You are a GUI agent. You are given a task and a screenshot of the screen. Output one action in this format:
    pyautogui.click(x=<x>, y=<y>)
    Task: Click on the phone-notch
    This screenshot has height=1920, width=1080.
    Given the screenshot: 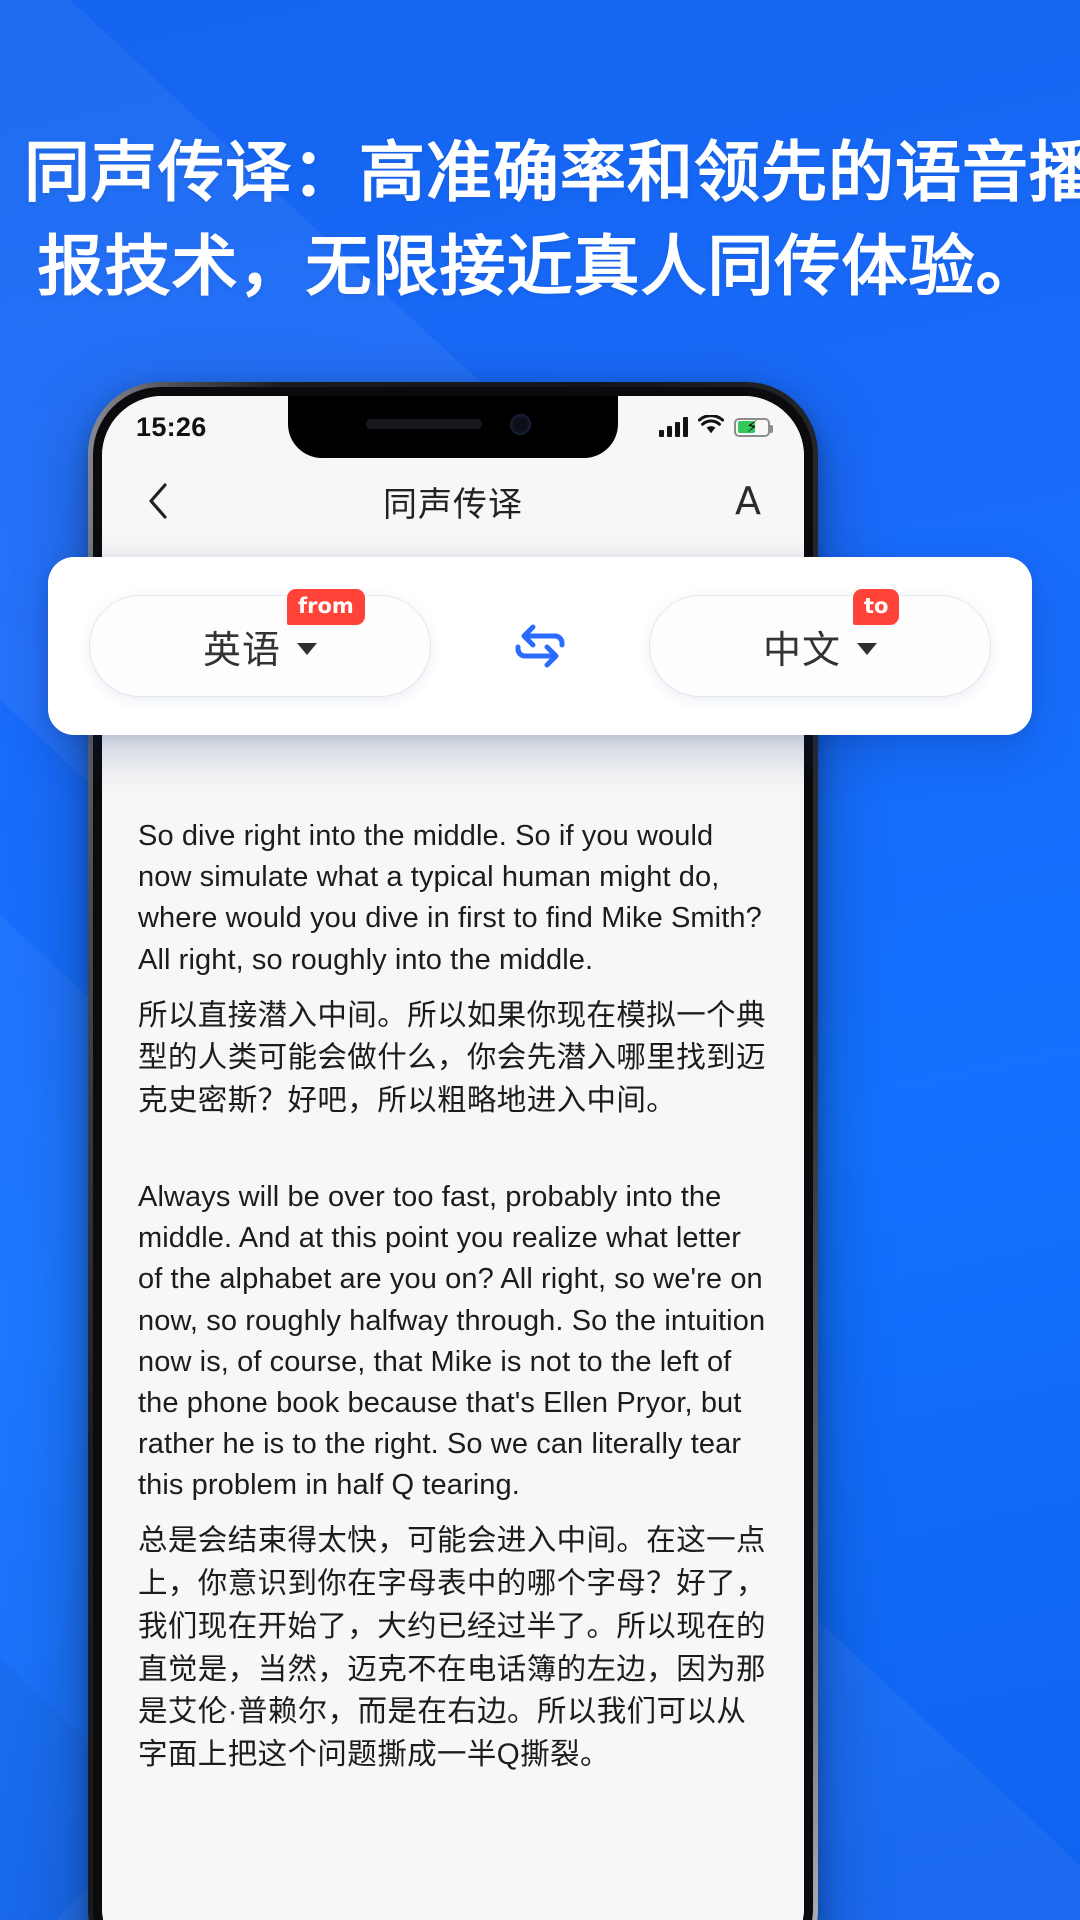 What is the action you would take?
    pyautogui.click(x=453, y=427)
    